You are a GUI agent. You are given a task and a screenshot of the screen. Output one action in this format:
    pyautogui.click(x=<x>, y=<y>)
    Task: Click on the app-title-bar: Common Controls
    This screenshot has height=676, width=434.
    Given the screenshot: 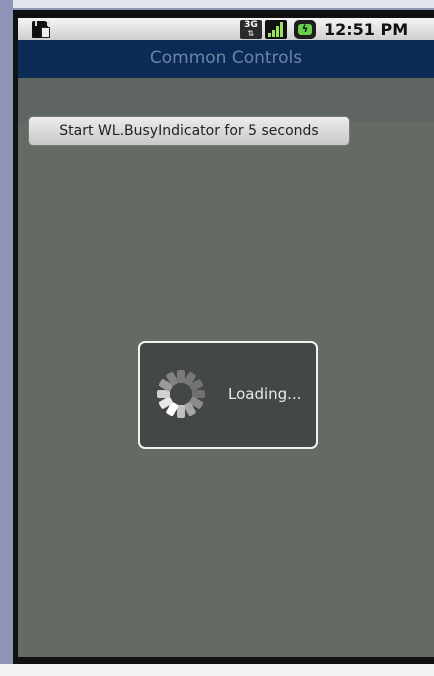 What is the action you would take?
    pyautogui.click(x=226, y=59)
    